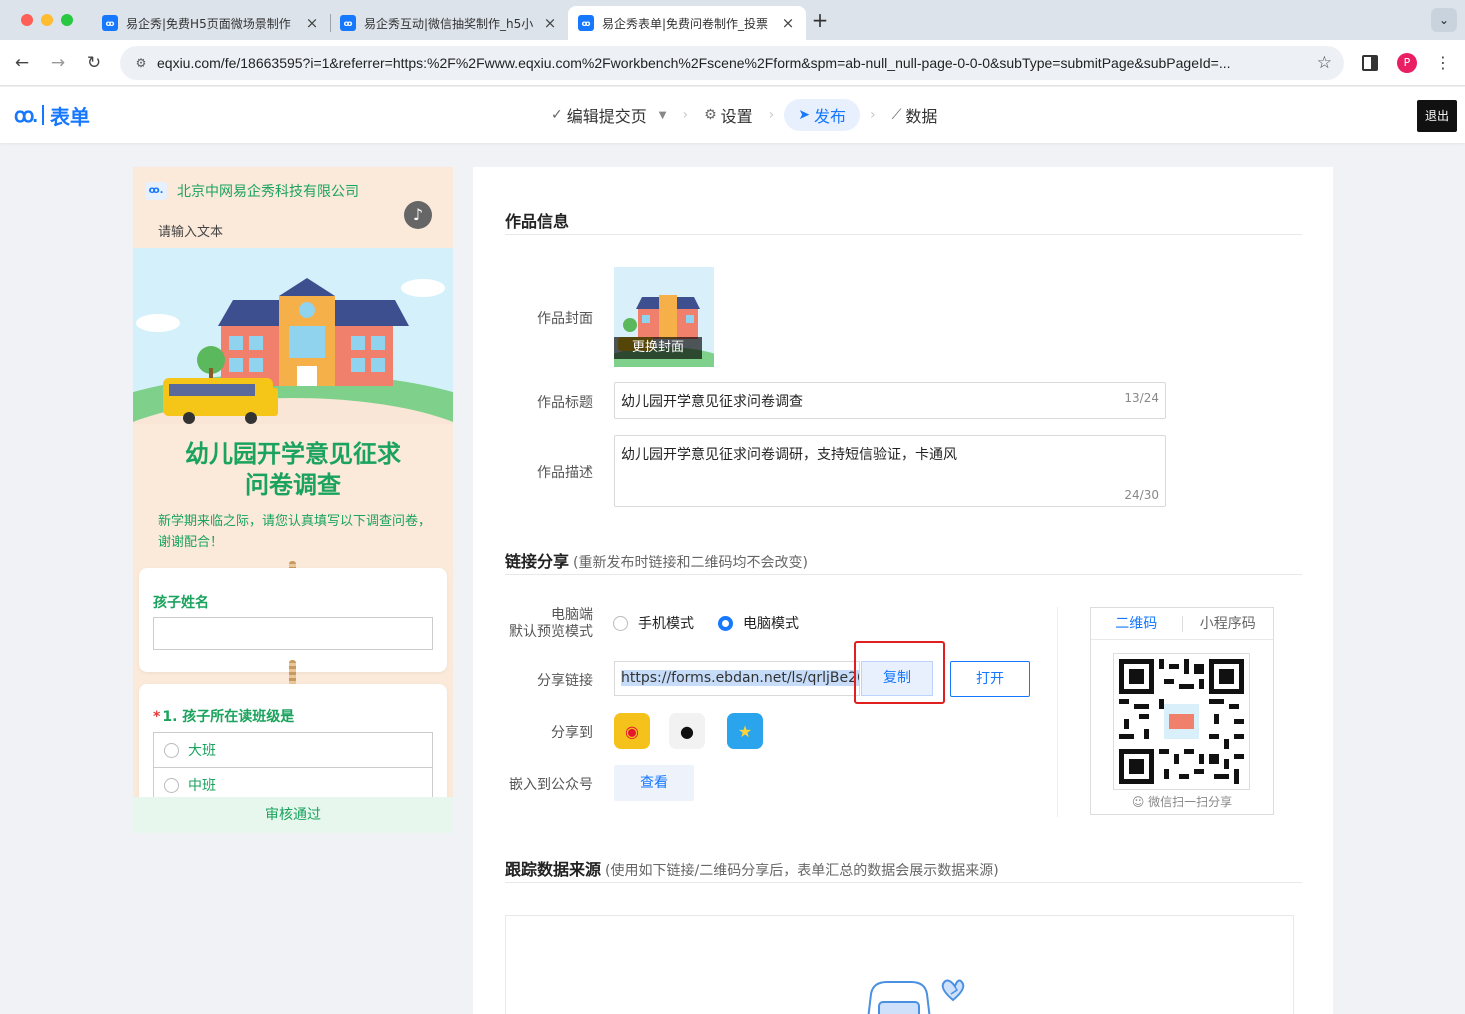 The height and width of the screenshot is (1014, 1465). I want to click on qr-caption-text: 微信扫一扫分享, so click(1190, 802).